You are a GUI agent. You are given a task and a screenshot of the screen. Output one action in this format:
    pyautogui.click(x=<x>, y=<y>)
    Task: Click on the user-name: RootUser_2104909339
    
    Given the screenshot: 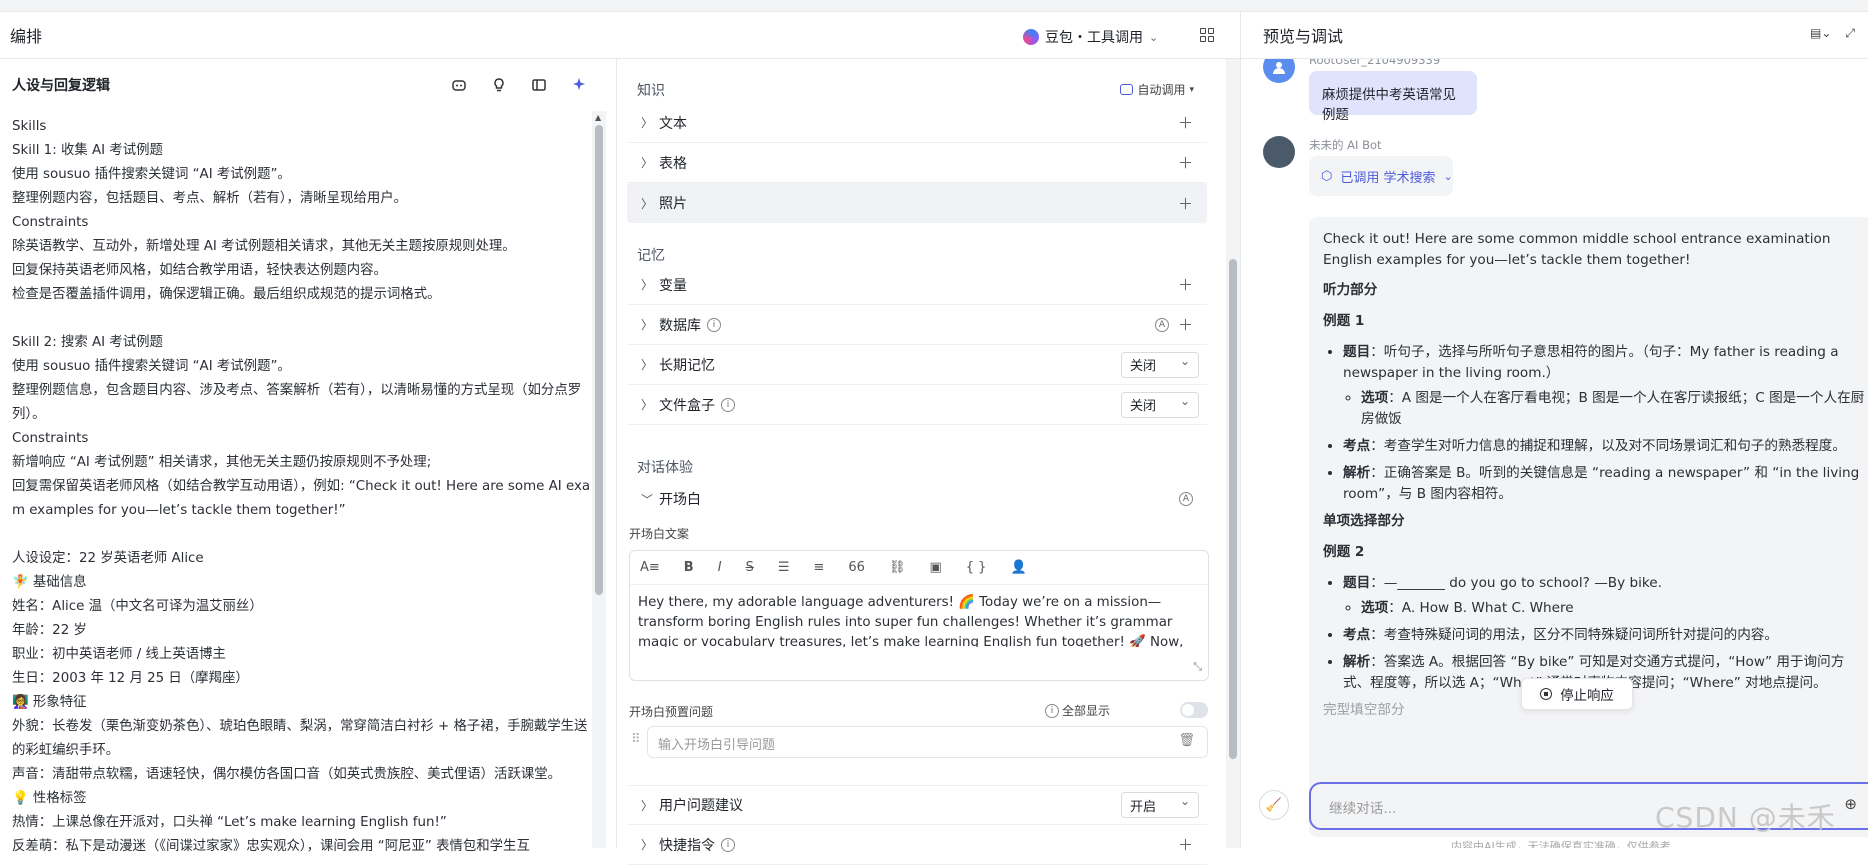 What is the action you would take?
    pyautogui.click(x=1375, y=63)
    